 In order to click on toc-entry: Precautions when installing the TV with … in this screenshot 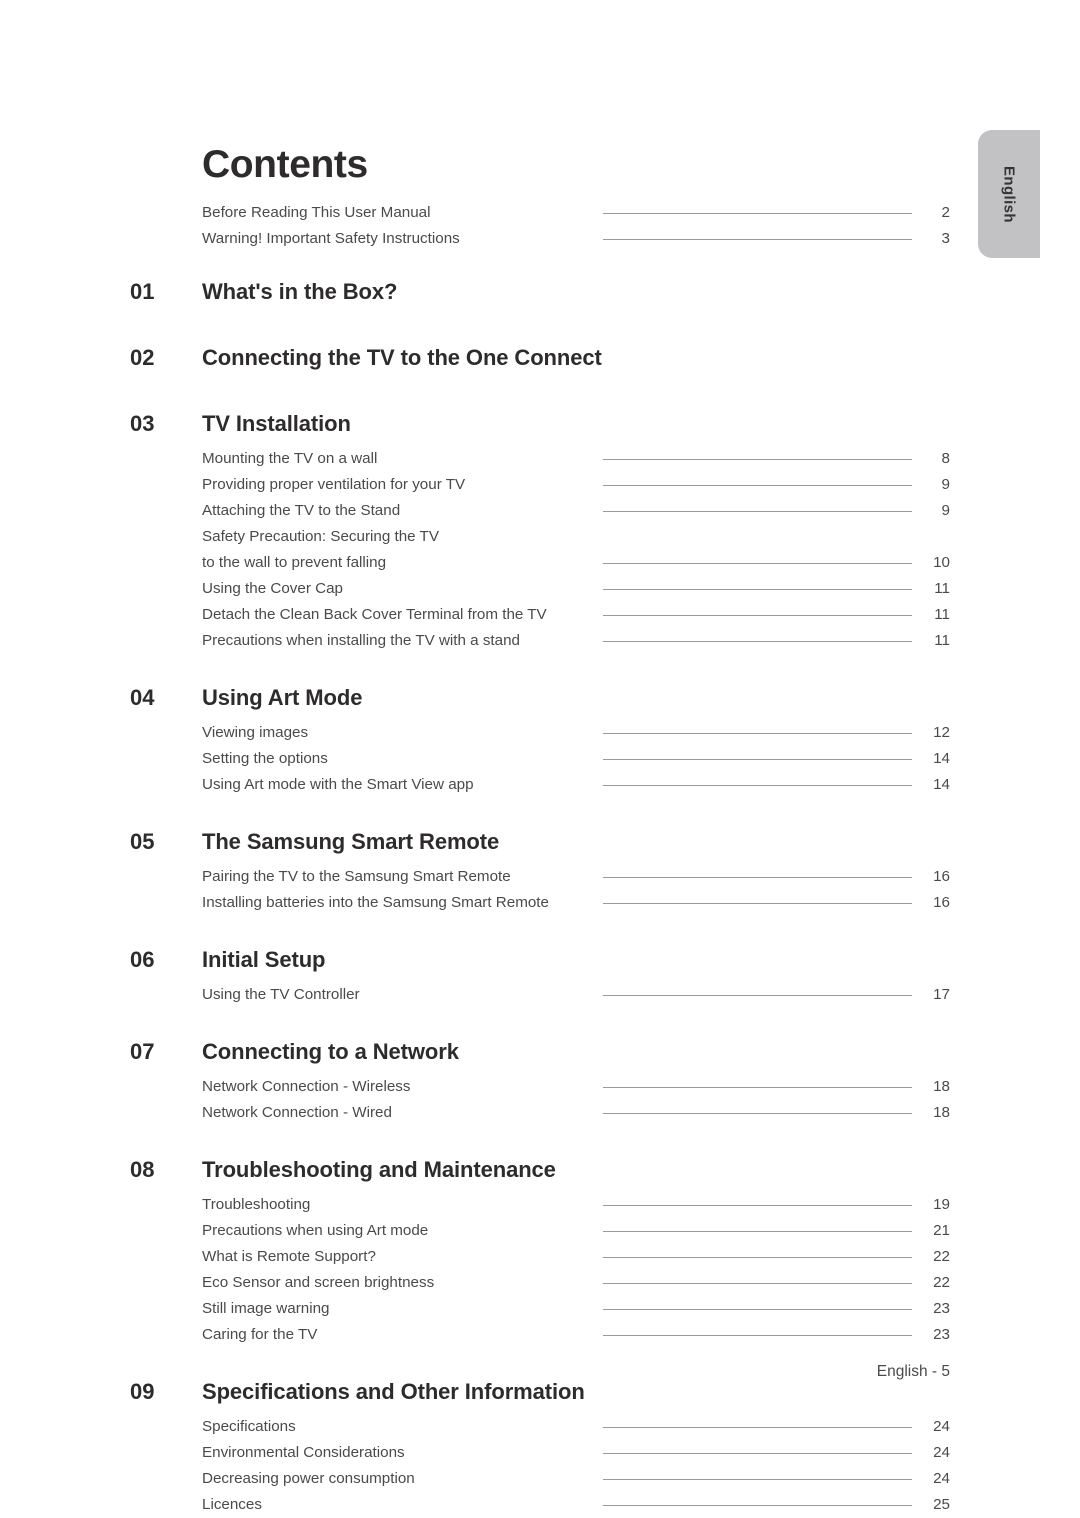, I will do `click(540, 641)`.